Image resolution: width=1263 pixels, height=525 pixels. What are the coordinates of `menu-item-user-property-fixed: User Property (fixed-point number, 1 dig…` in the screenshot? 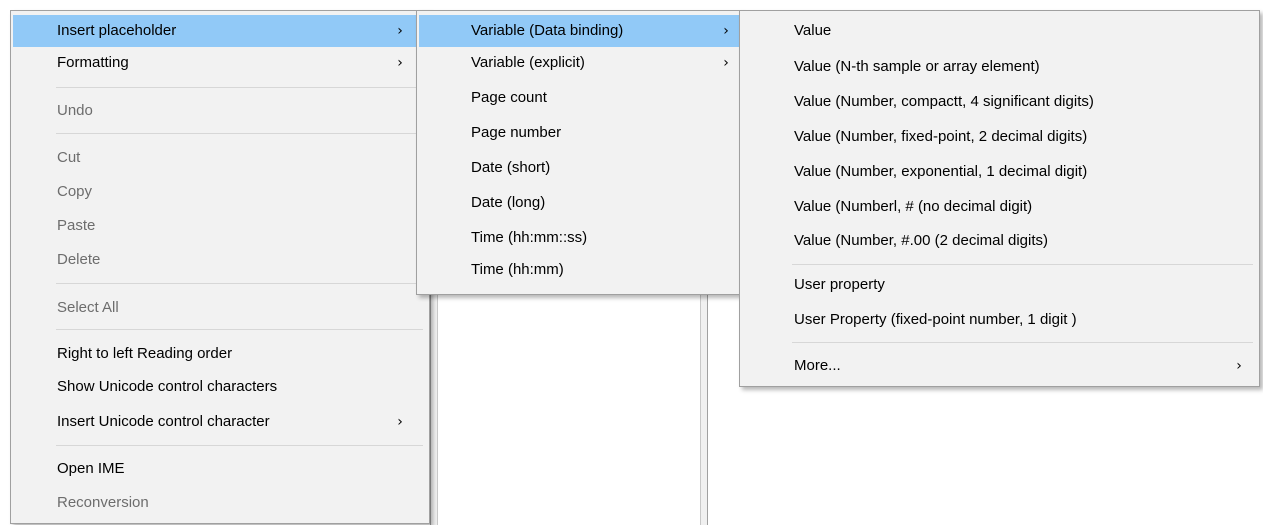 It's located at (999, 320).